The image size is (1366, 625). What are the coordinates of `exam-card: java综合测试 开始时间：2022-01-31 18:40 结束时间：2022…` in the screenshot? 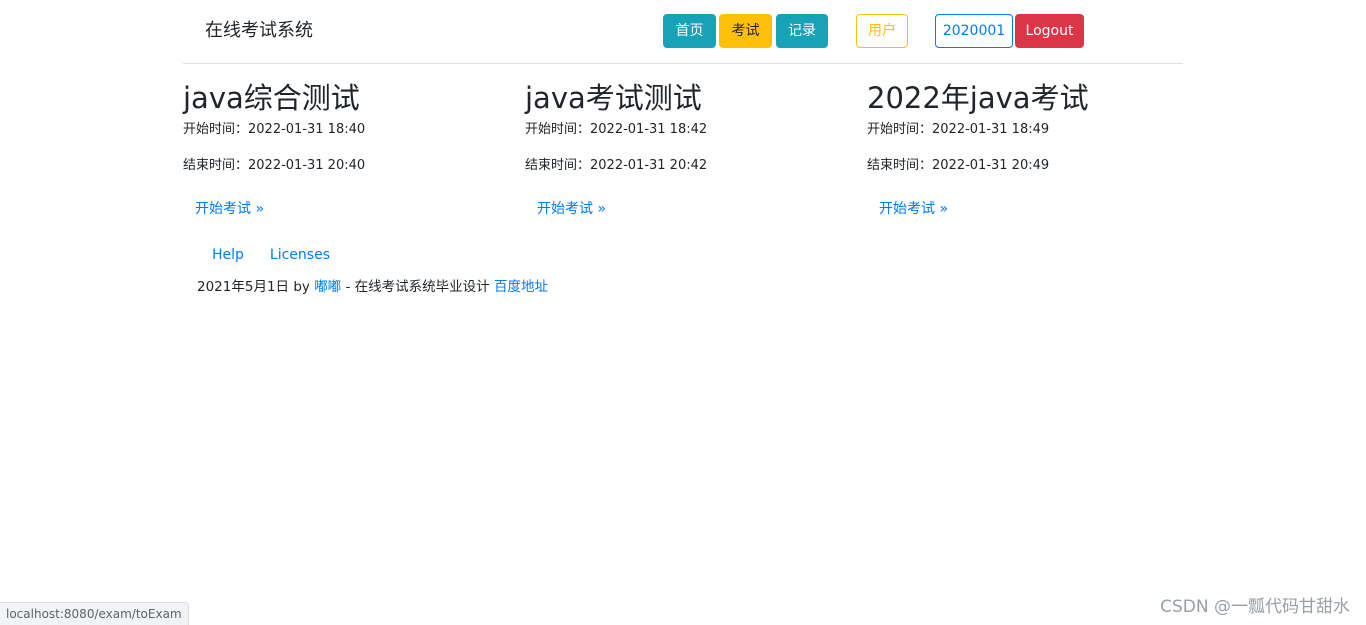 It's located at (348, 147).